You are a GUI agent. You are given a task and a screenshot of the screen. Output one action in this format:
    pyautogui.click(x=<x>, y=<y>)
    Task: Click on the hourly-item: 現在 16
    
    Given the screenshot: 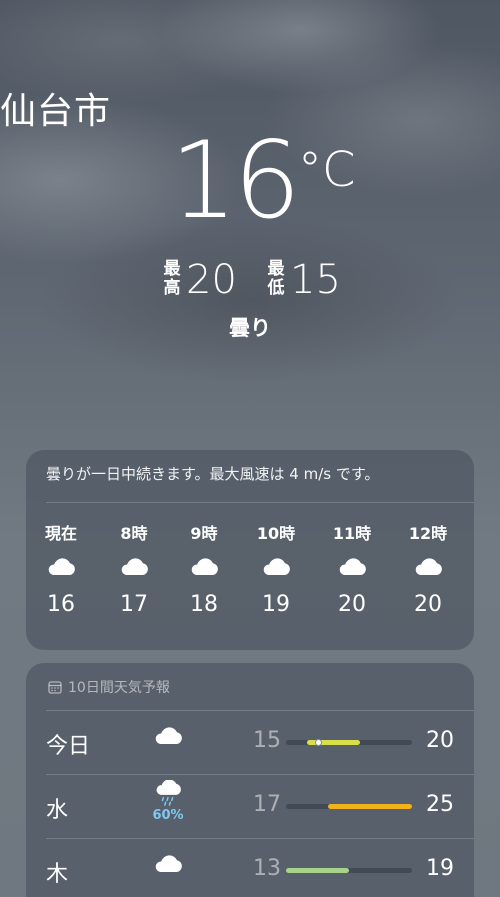 What is the action you would take?
    pyautogui.click(x=61, y=568)
    